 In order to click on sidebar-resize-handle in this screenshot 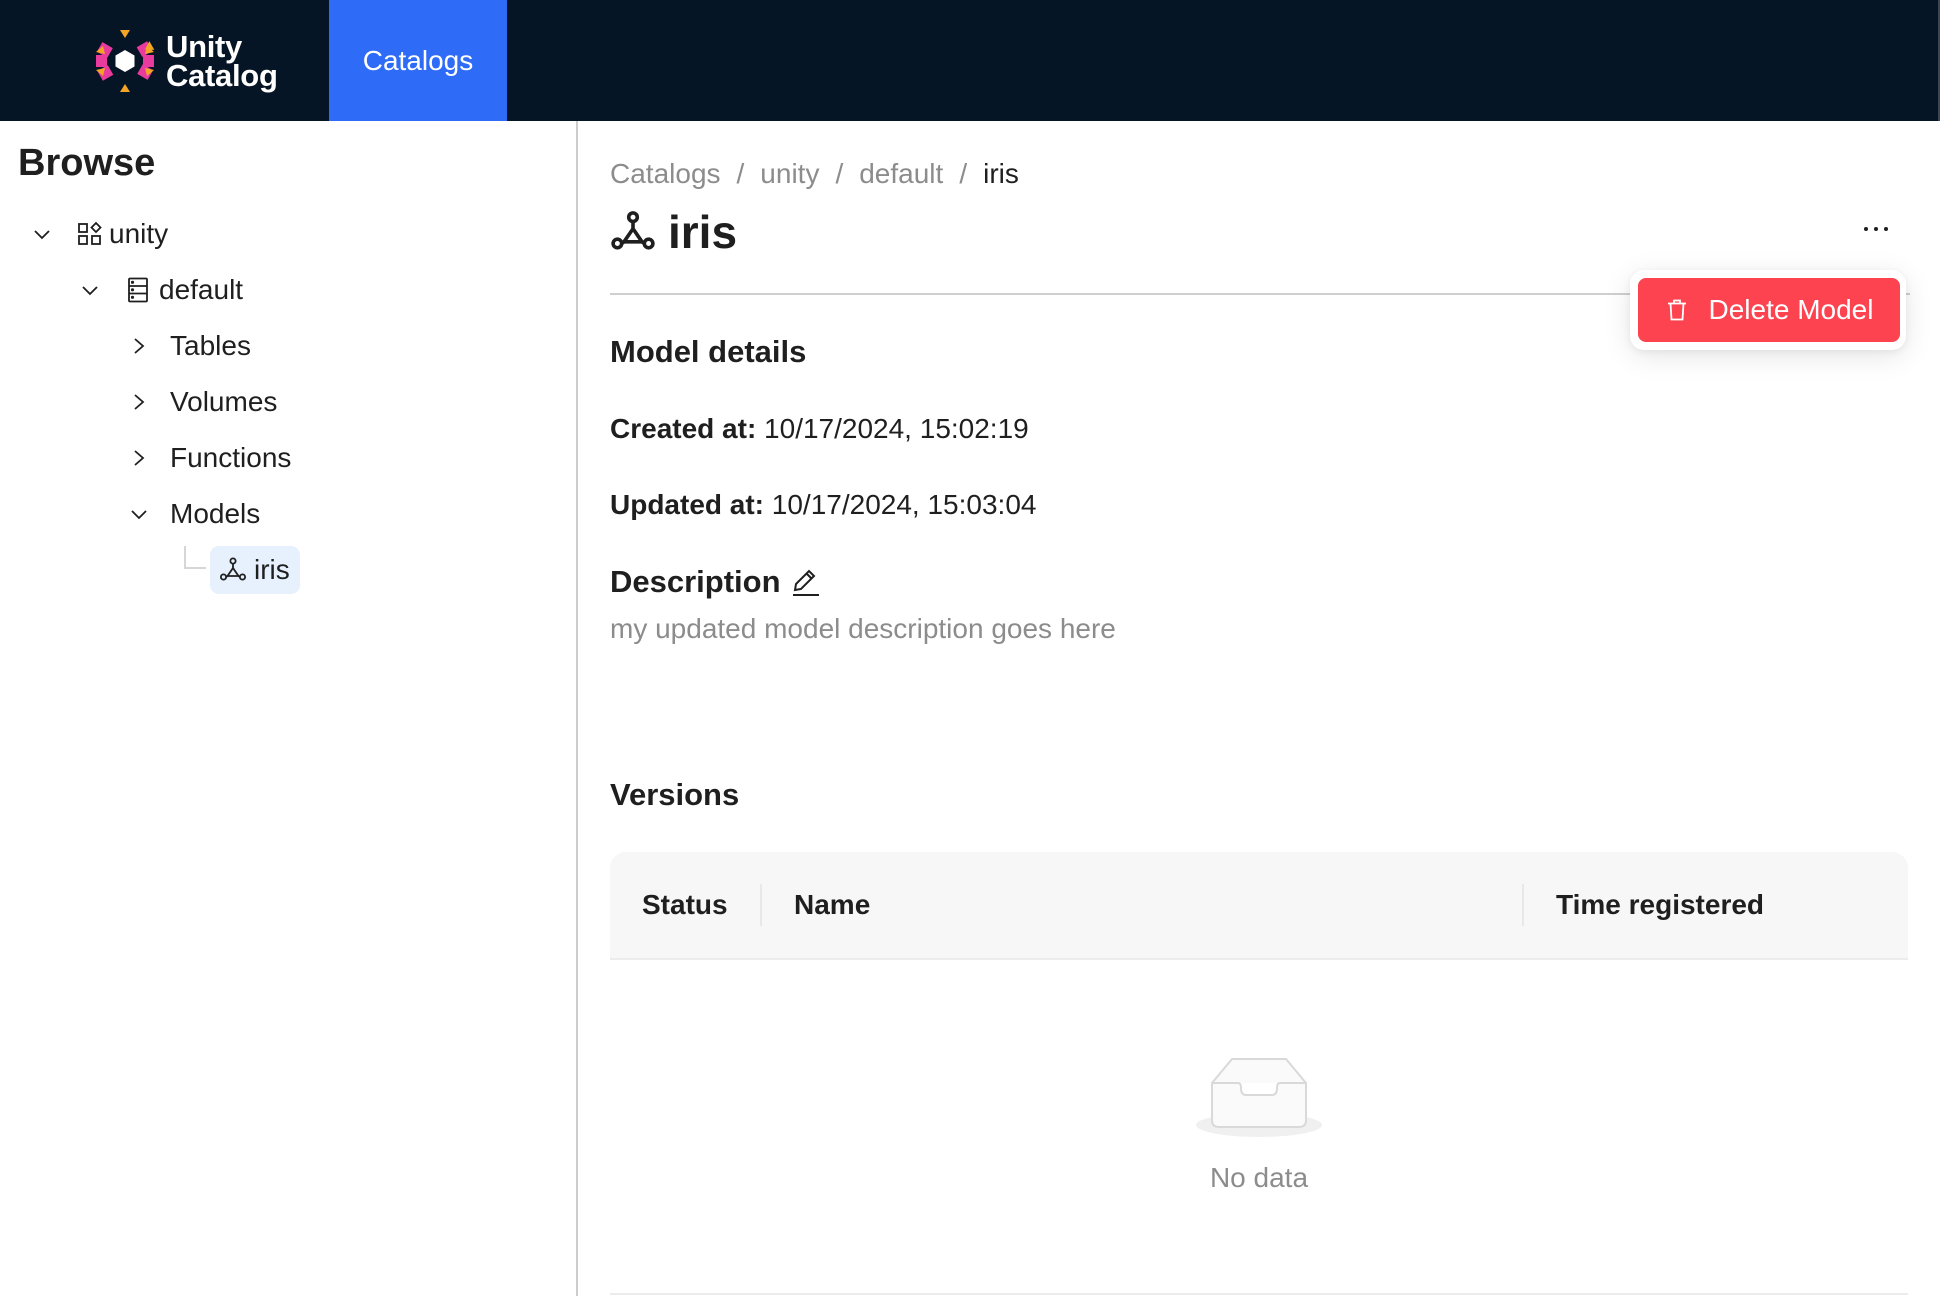, I will do `click(577, 708)`.